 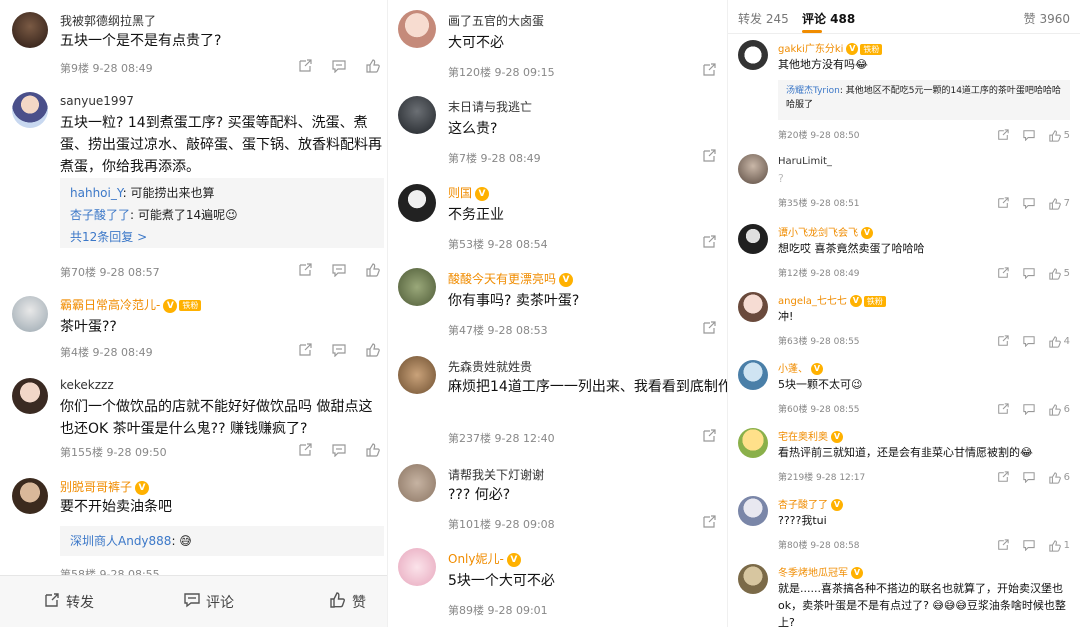 What do you see at coordinates (832, 299) in the screenshot?
I see `comment-username: angela_七七七 V 铁粉` at bounding box center [832, 299].